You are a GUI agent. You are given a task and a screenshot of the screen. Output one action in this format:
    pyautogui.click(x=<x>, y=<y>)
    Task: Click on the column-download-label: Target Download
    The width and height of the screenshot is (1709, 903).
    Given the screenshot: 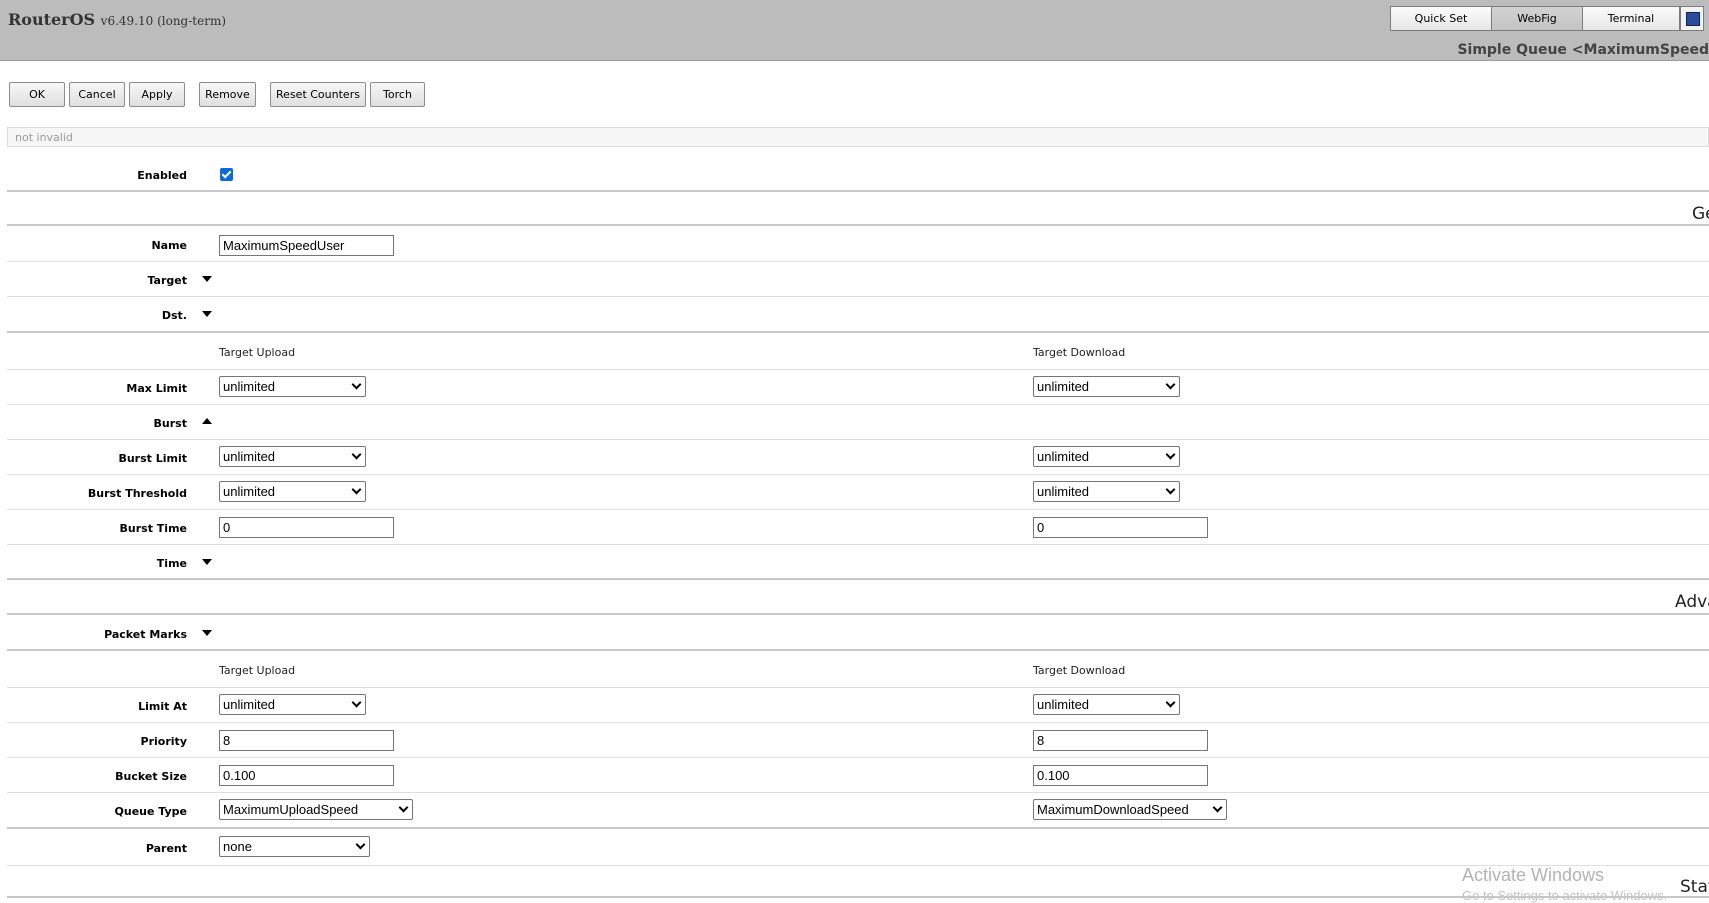 What is the action you would take?
    pyautogui.click(x=1079, y=352)
    